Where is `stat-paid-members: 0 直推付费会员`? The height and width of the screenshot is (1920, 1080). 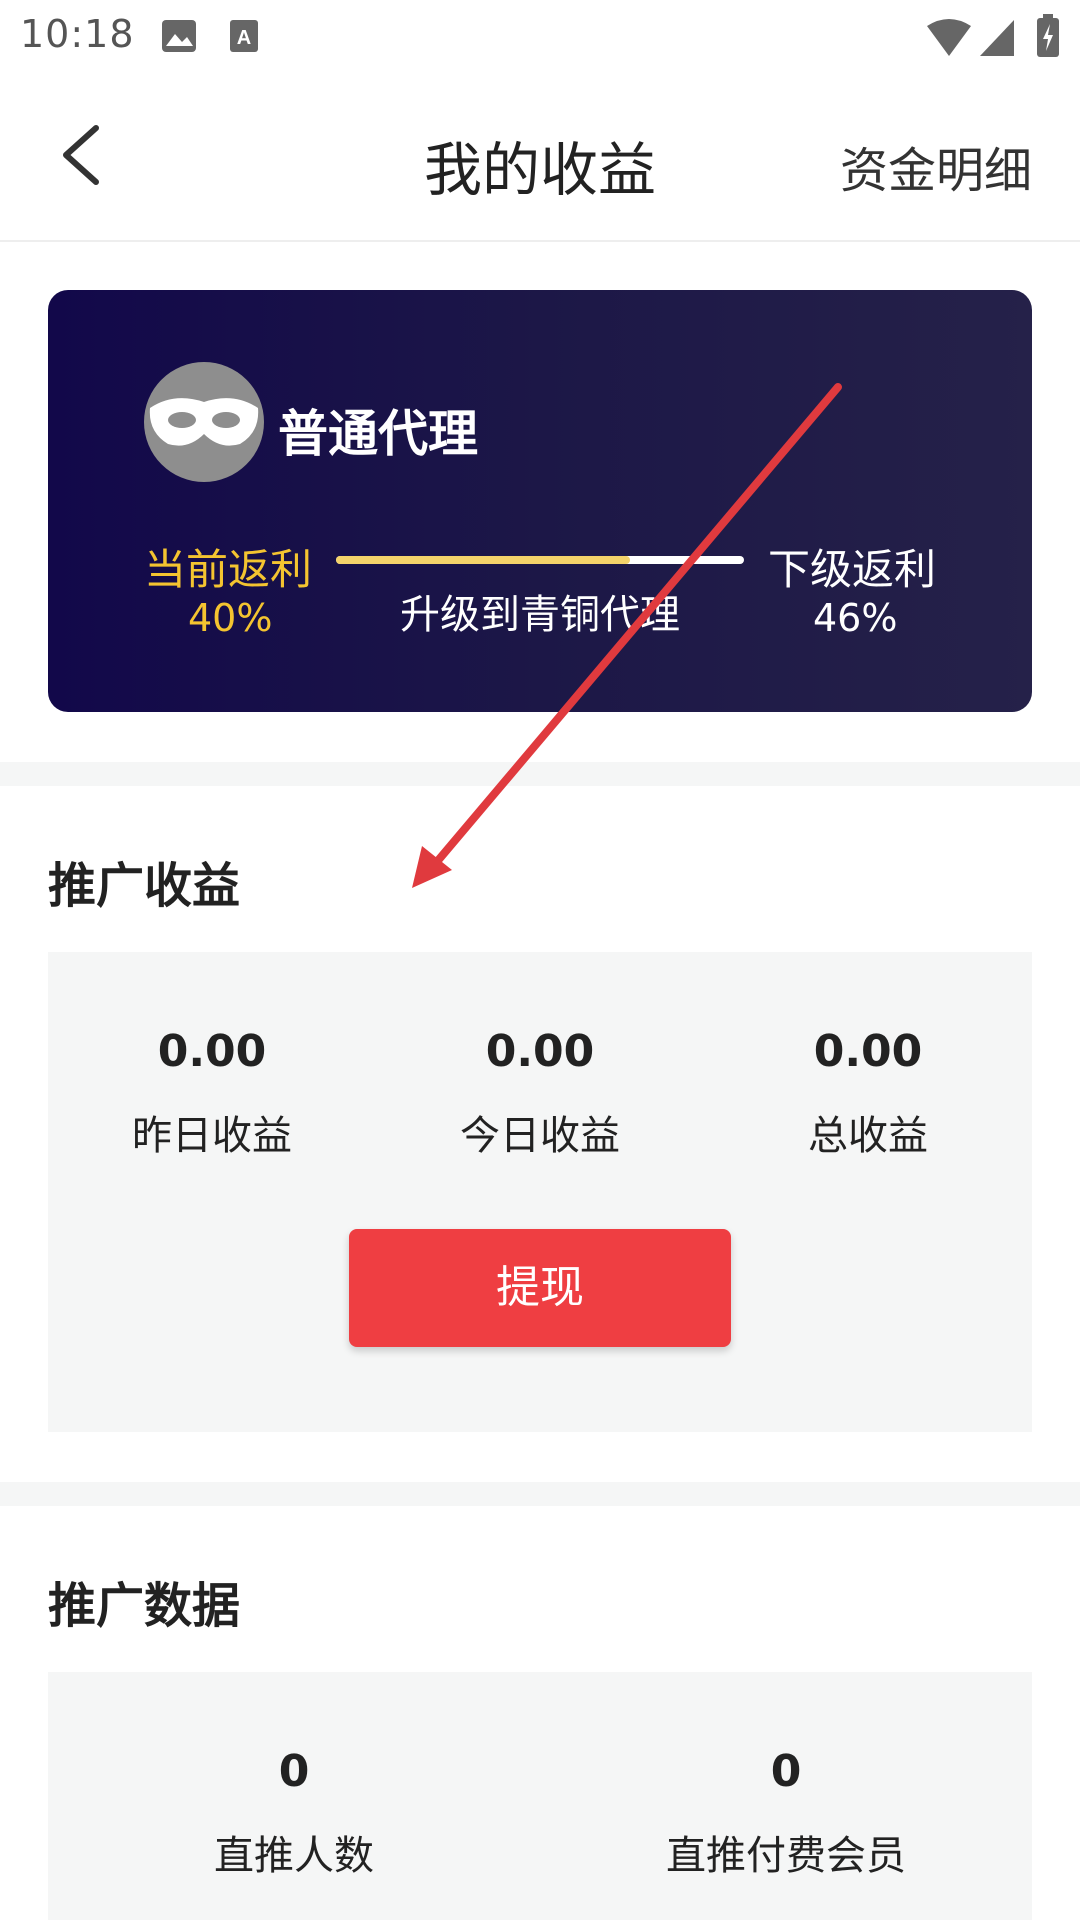 stat-paid-members: 0 直推付费会员 is located at coordinates (786, 1813).